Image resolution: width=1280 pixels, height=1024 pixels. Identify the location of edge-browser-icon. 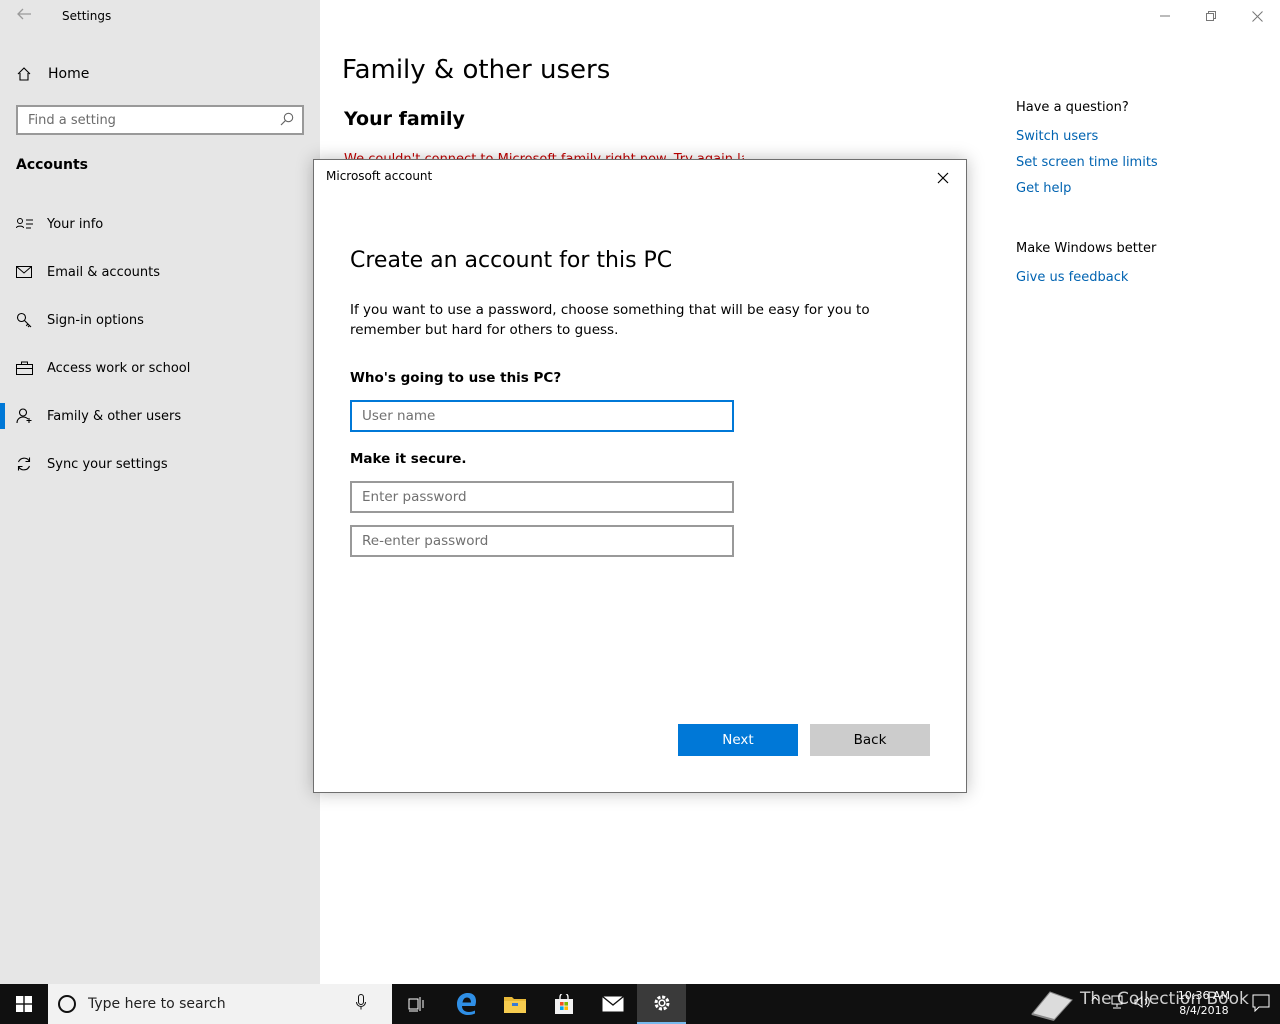
(465, 1004).